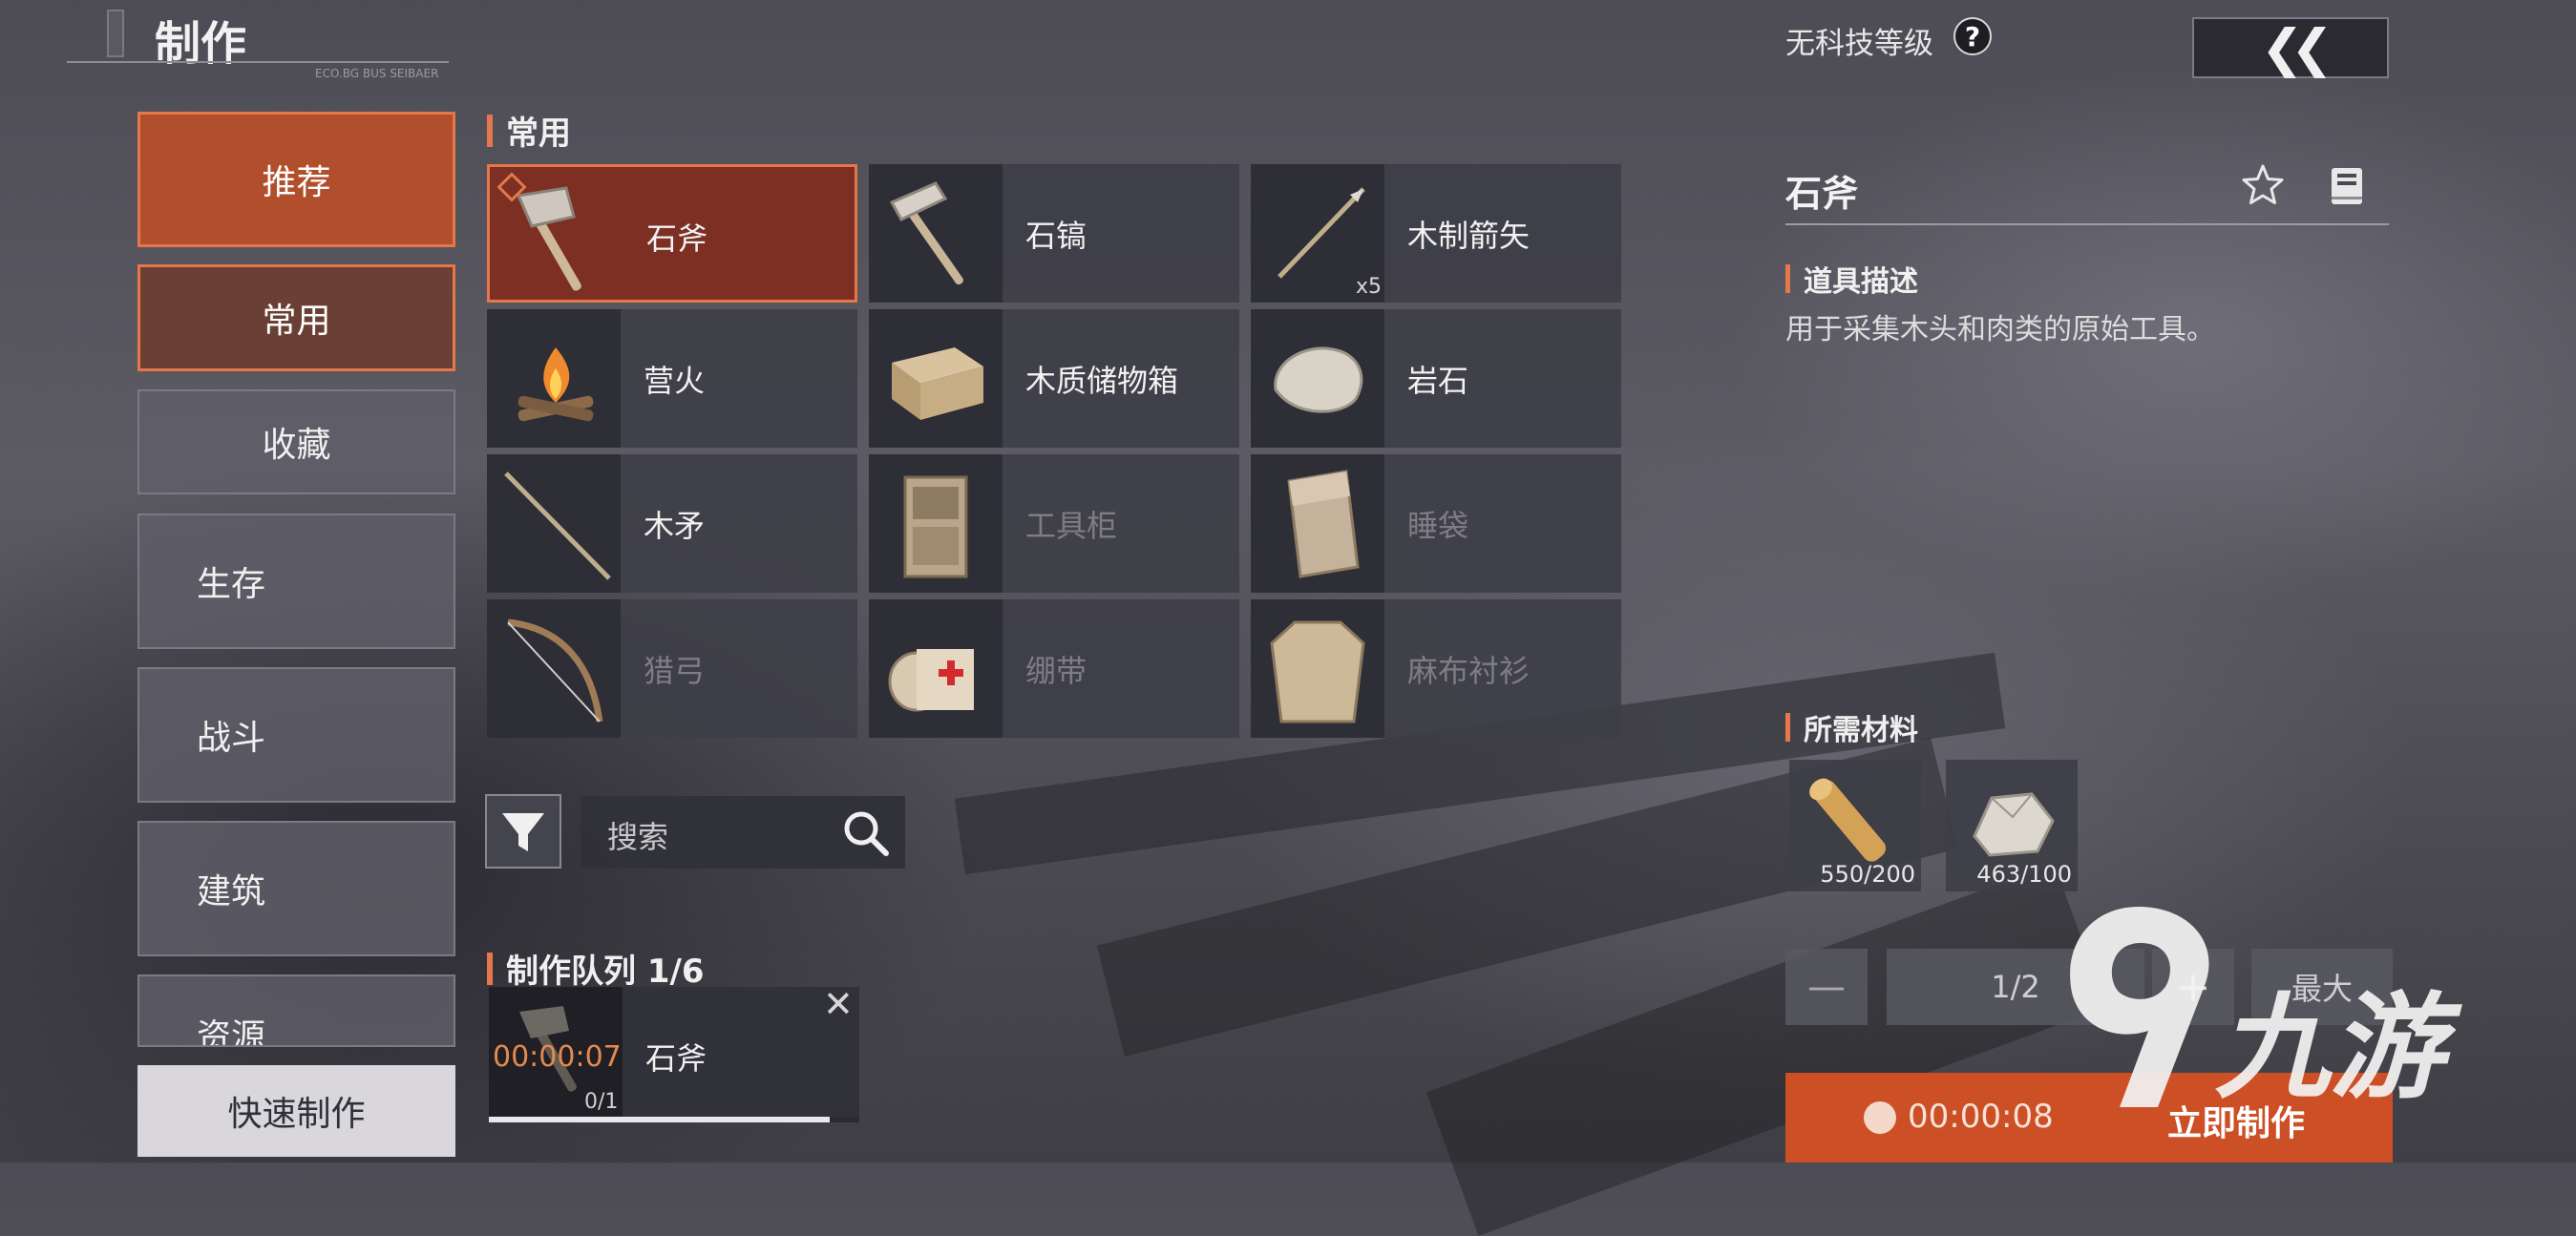 This screenshot has height=1236, width=2576. What do you see at coordinates (1972, 36) in the screenshot?
I see `help-icon: ?` at bounding box center [1972, 36].